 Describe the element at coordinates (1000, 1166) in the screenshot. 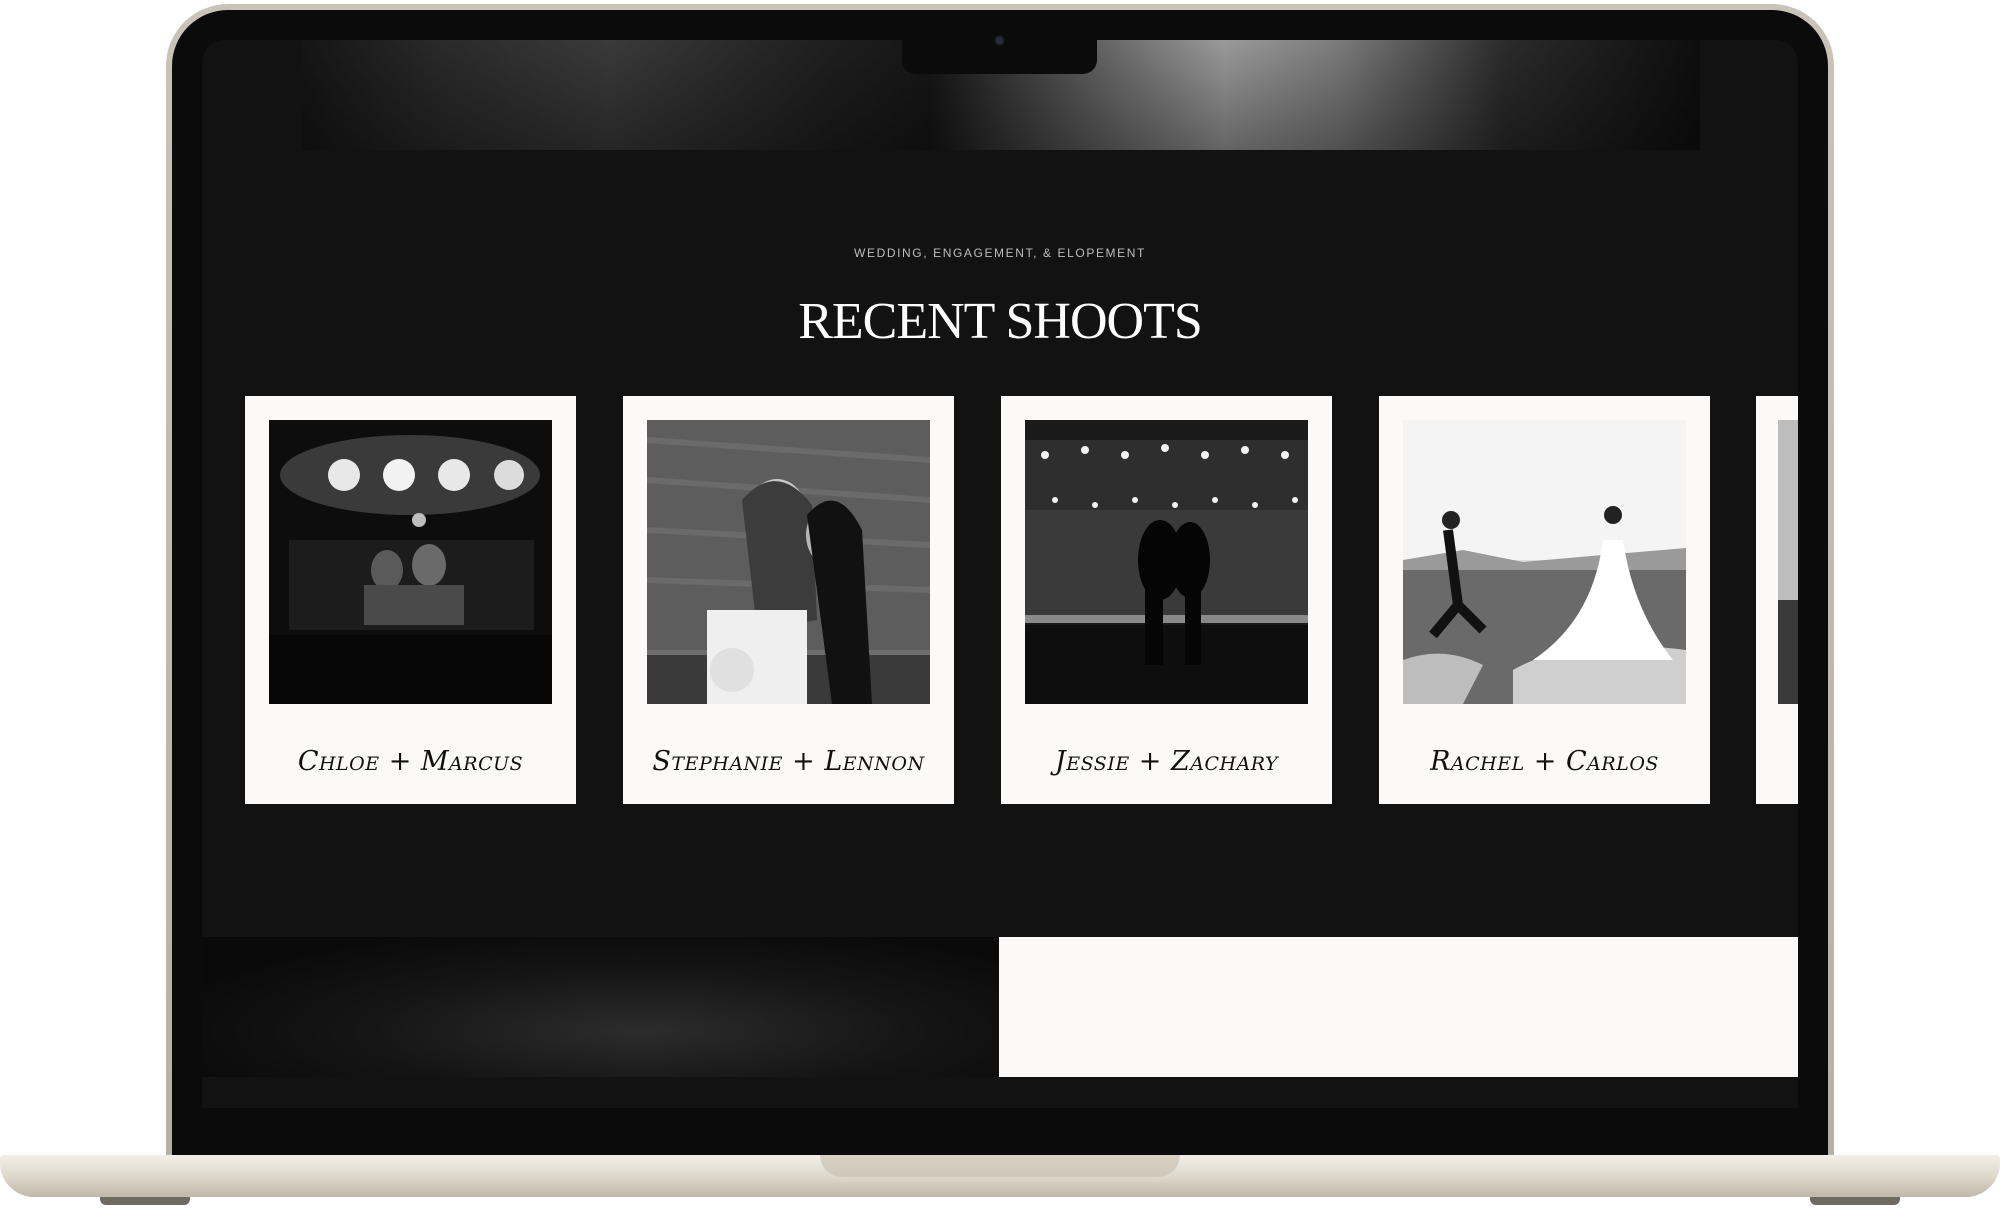

I see `laptop-opening-notch` at that location.